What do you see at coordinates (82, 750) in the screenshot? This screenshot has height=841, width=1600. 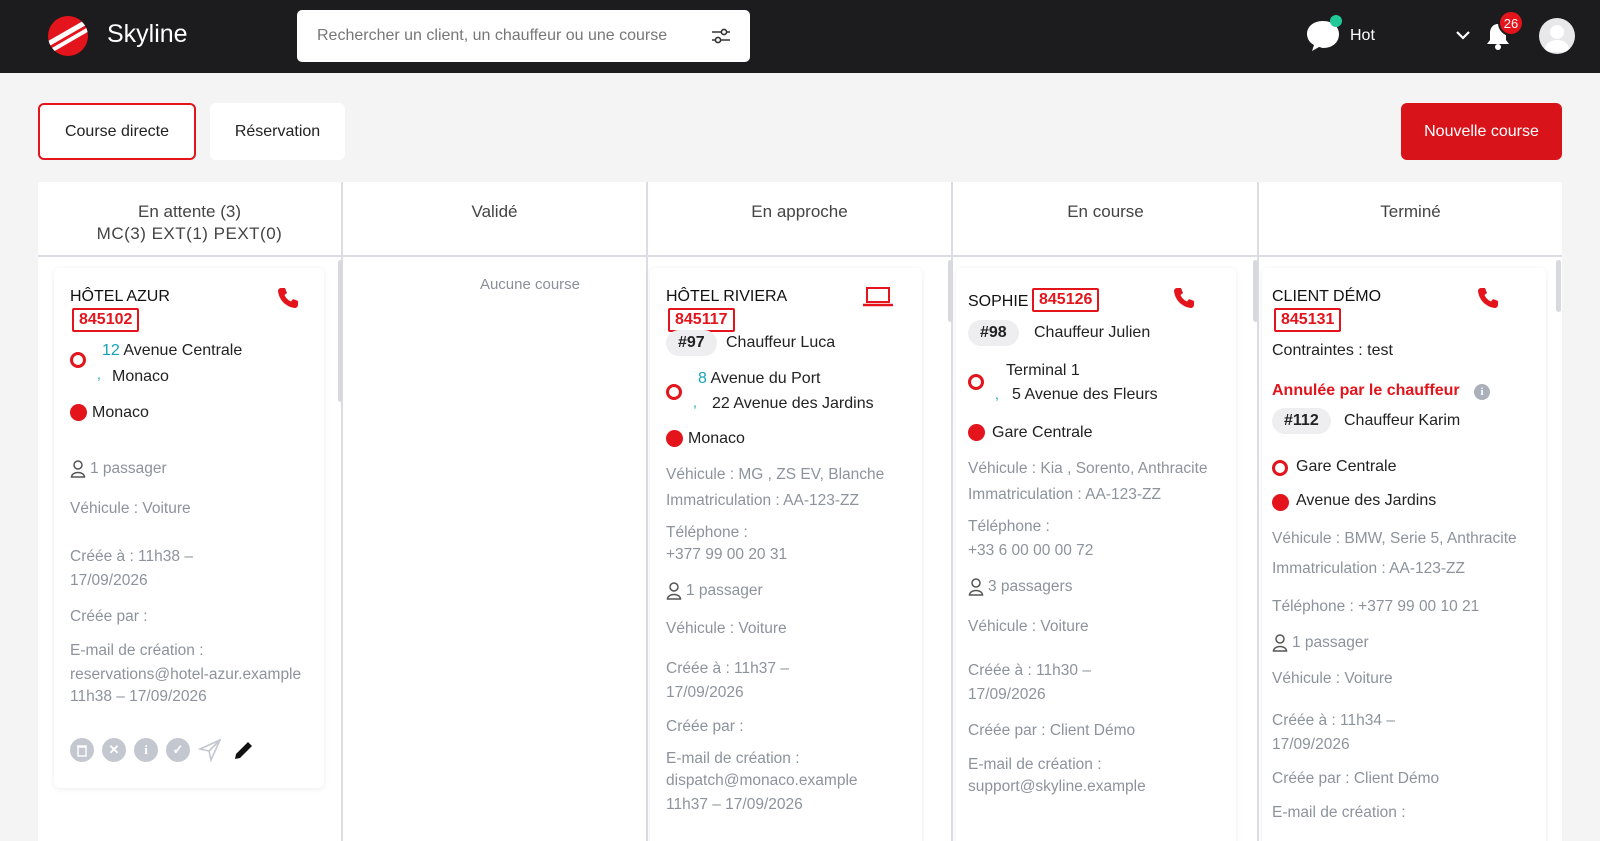 I see `delete-icon` at bounding box center [82, 750].